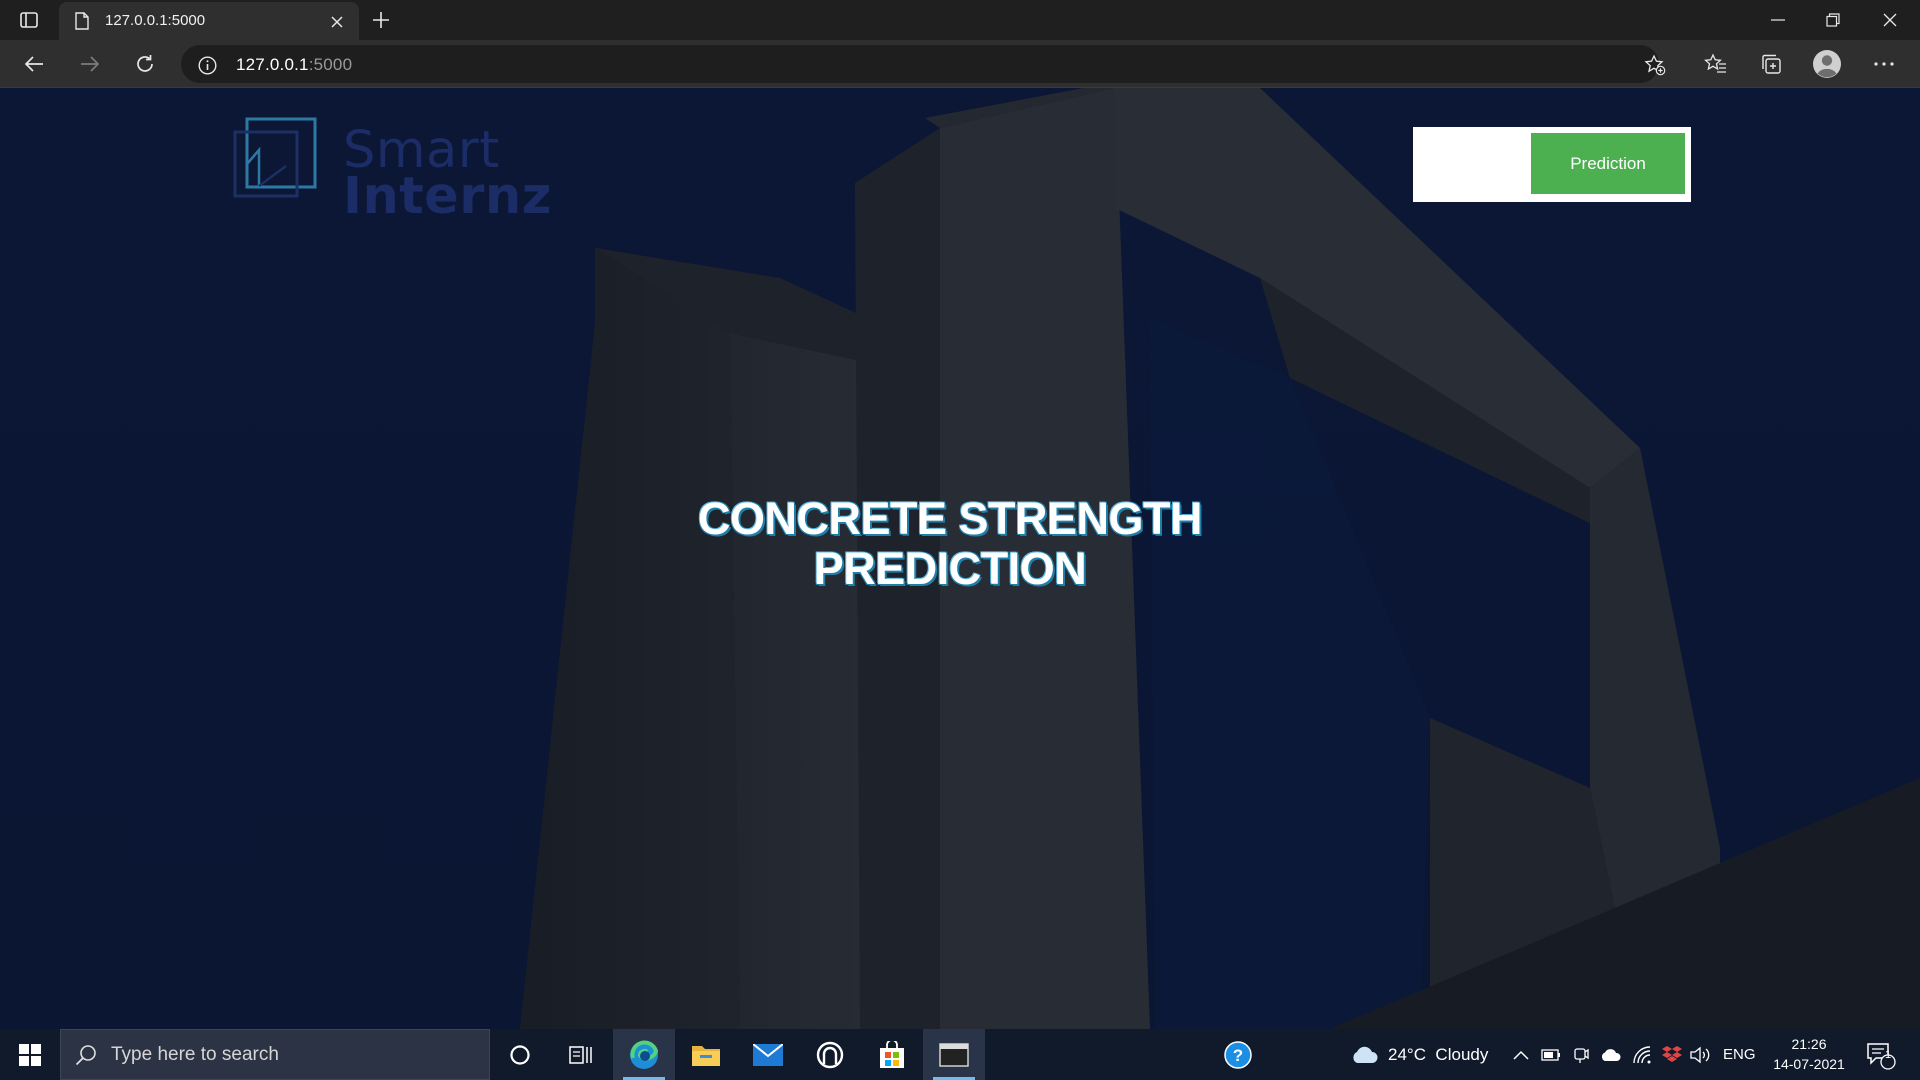 The height and width of the screenshot is (1080, 1920). Describe the element at coordinates (272, 64) in the screenshot. I see `address-host: 127.0.0.1` at that location.